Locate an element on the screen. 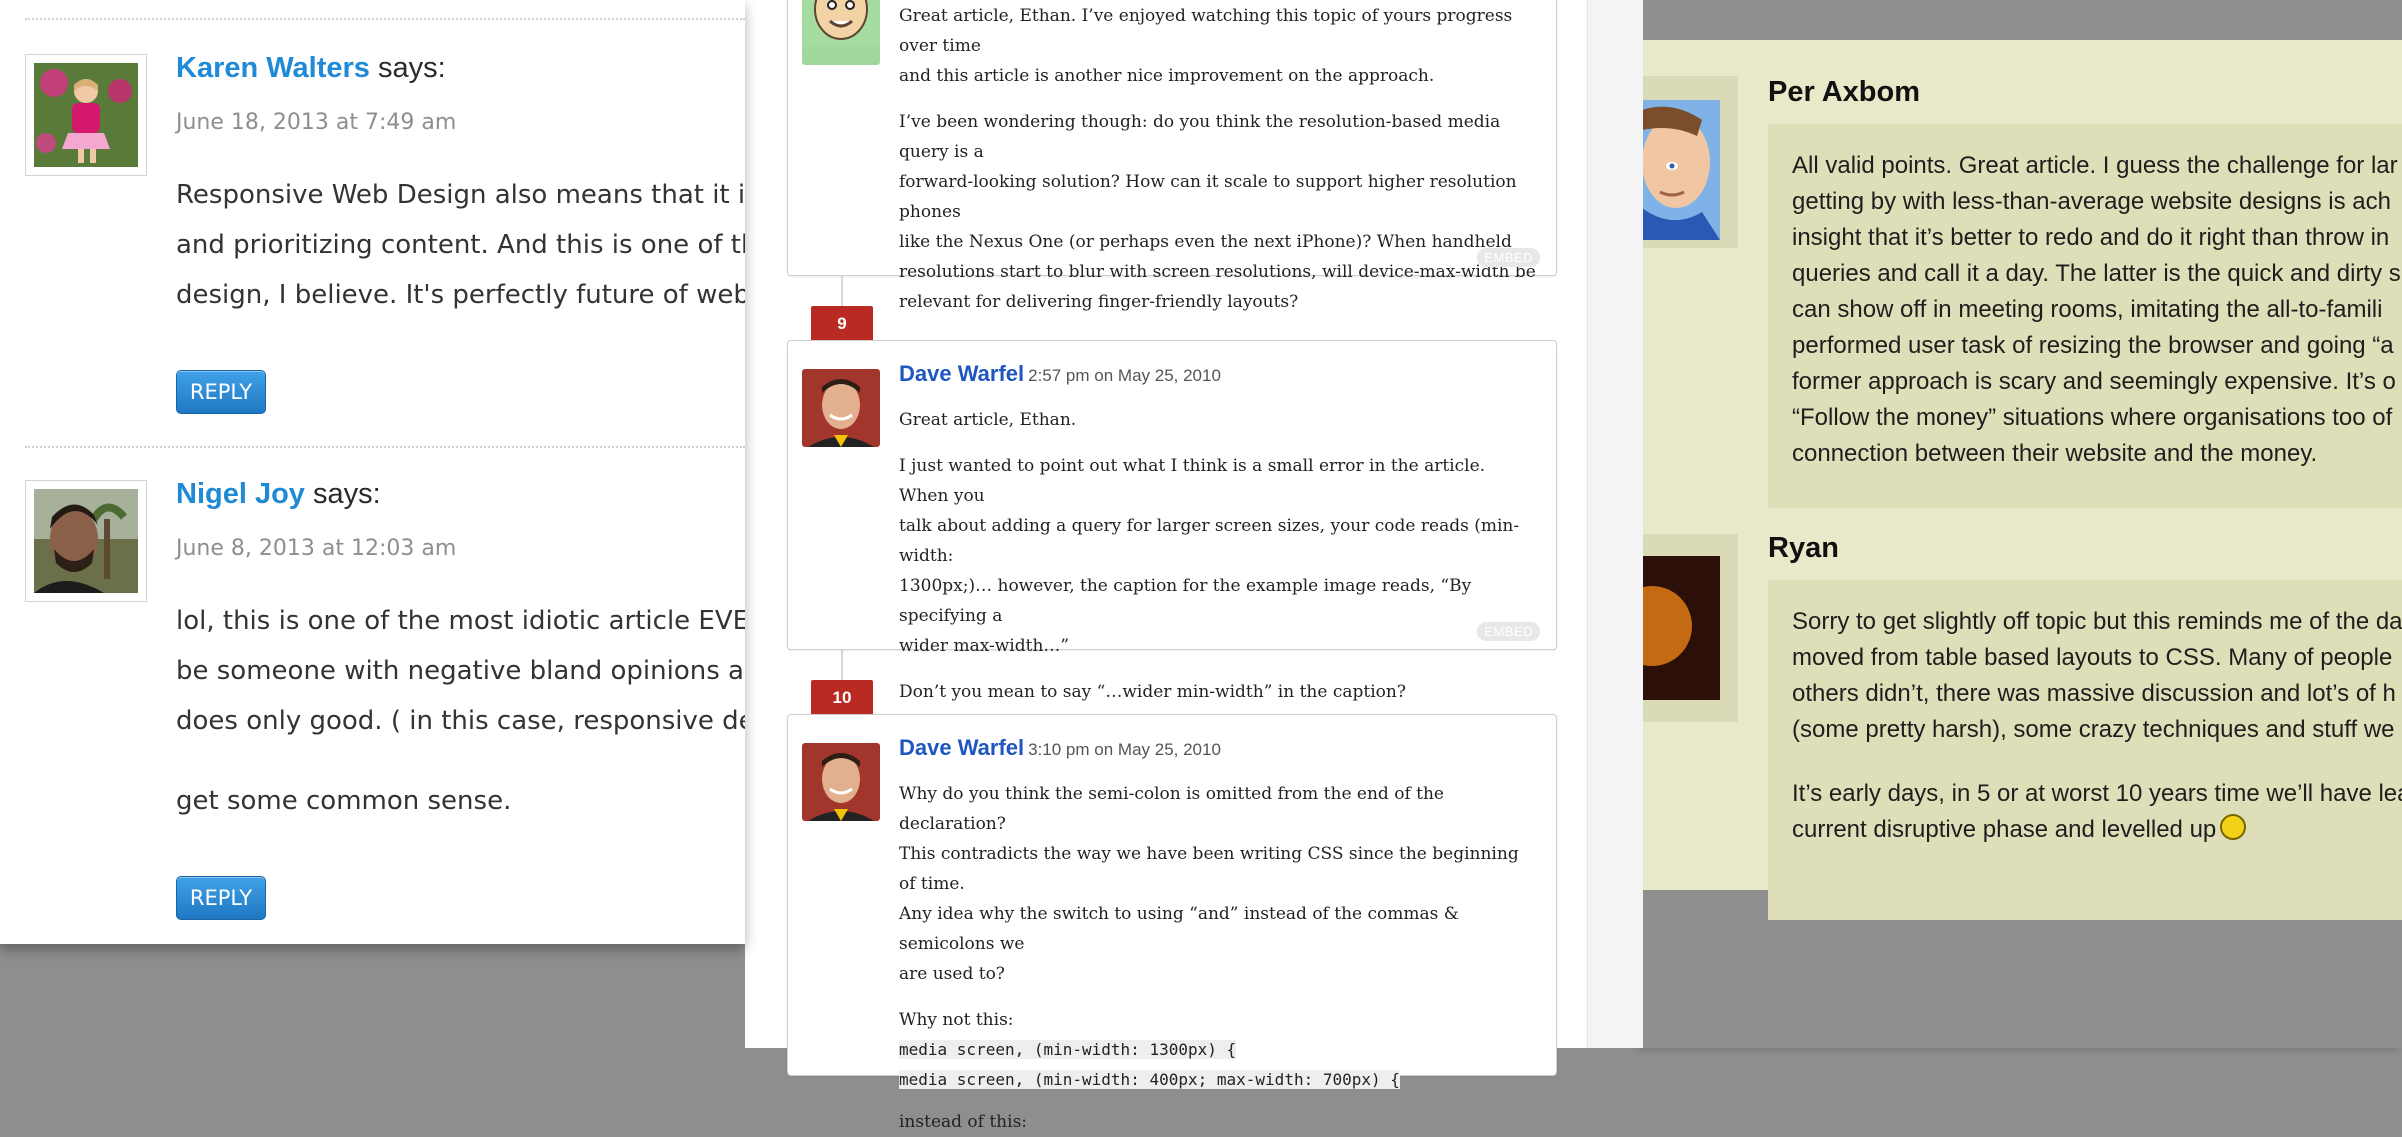 This screenshot has height=1137, width=2402. code-line: media screen, (min-width: 1300px) { is located at coordinates (1217, 1050).